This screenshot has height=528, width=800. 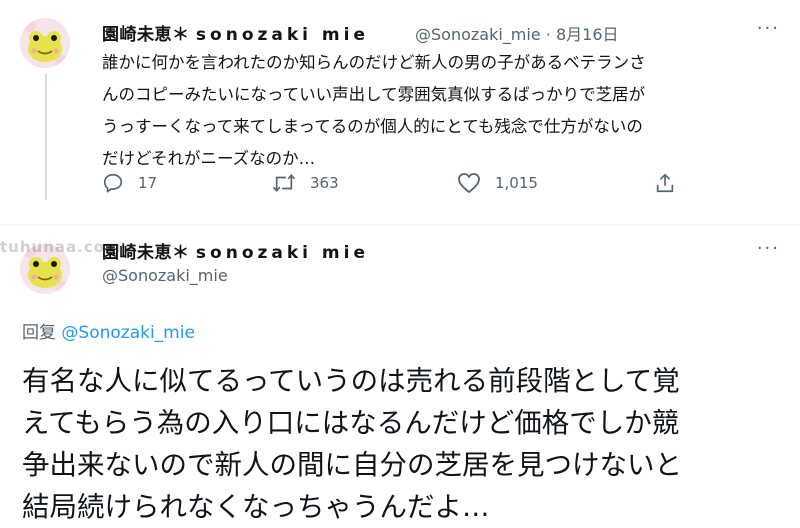 I want to click on reply-count: 17, so click(x=148, y=183).